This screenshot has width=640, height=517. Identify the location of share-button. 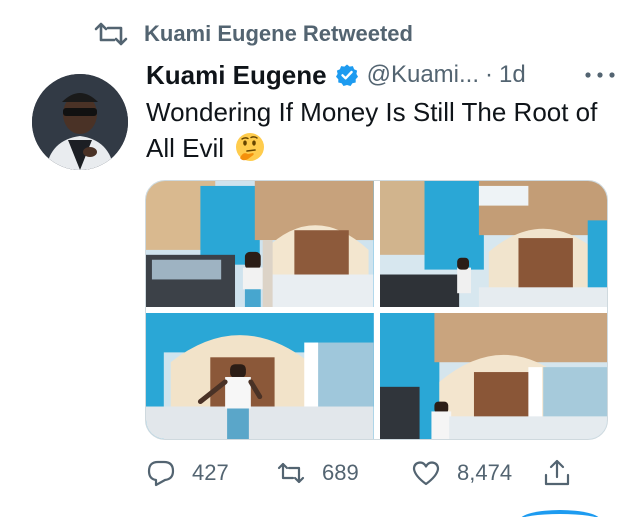
(557, 473).